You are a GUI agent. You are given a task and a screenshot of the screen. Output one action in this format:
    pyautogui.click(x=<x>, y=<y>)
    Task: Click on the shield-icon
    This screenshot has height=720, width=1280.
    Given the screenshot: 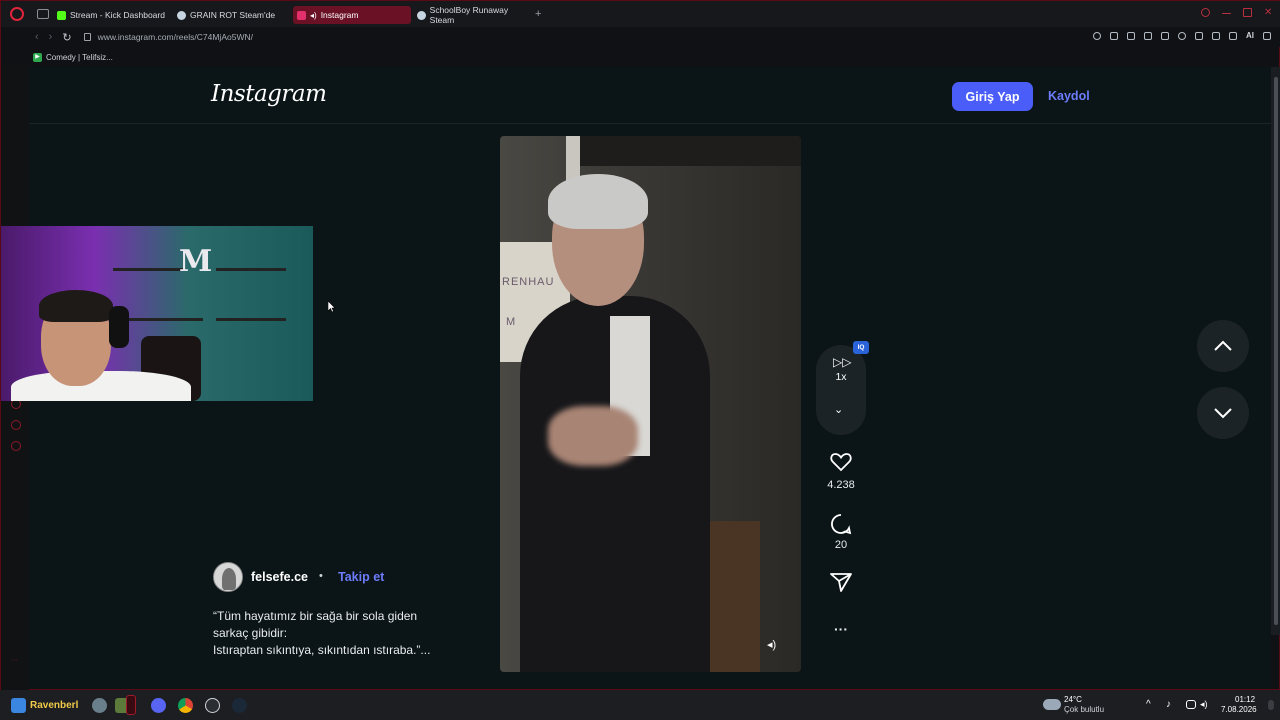 What is the action you would take?
    pyautogui.click(x=1148, y=35)
    